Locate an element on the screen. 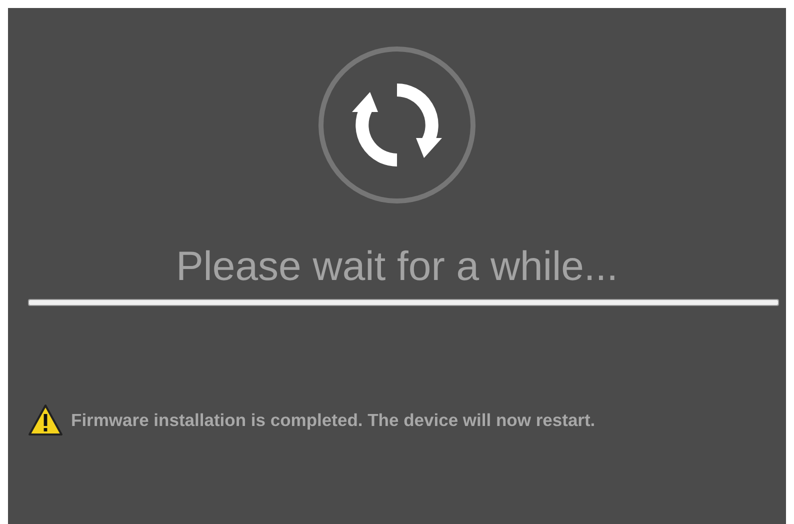 This screenshot has height=524, width=794. warning-icon is located at coordinates (45, 420).